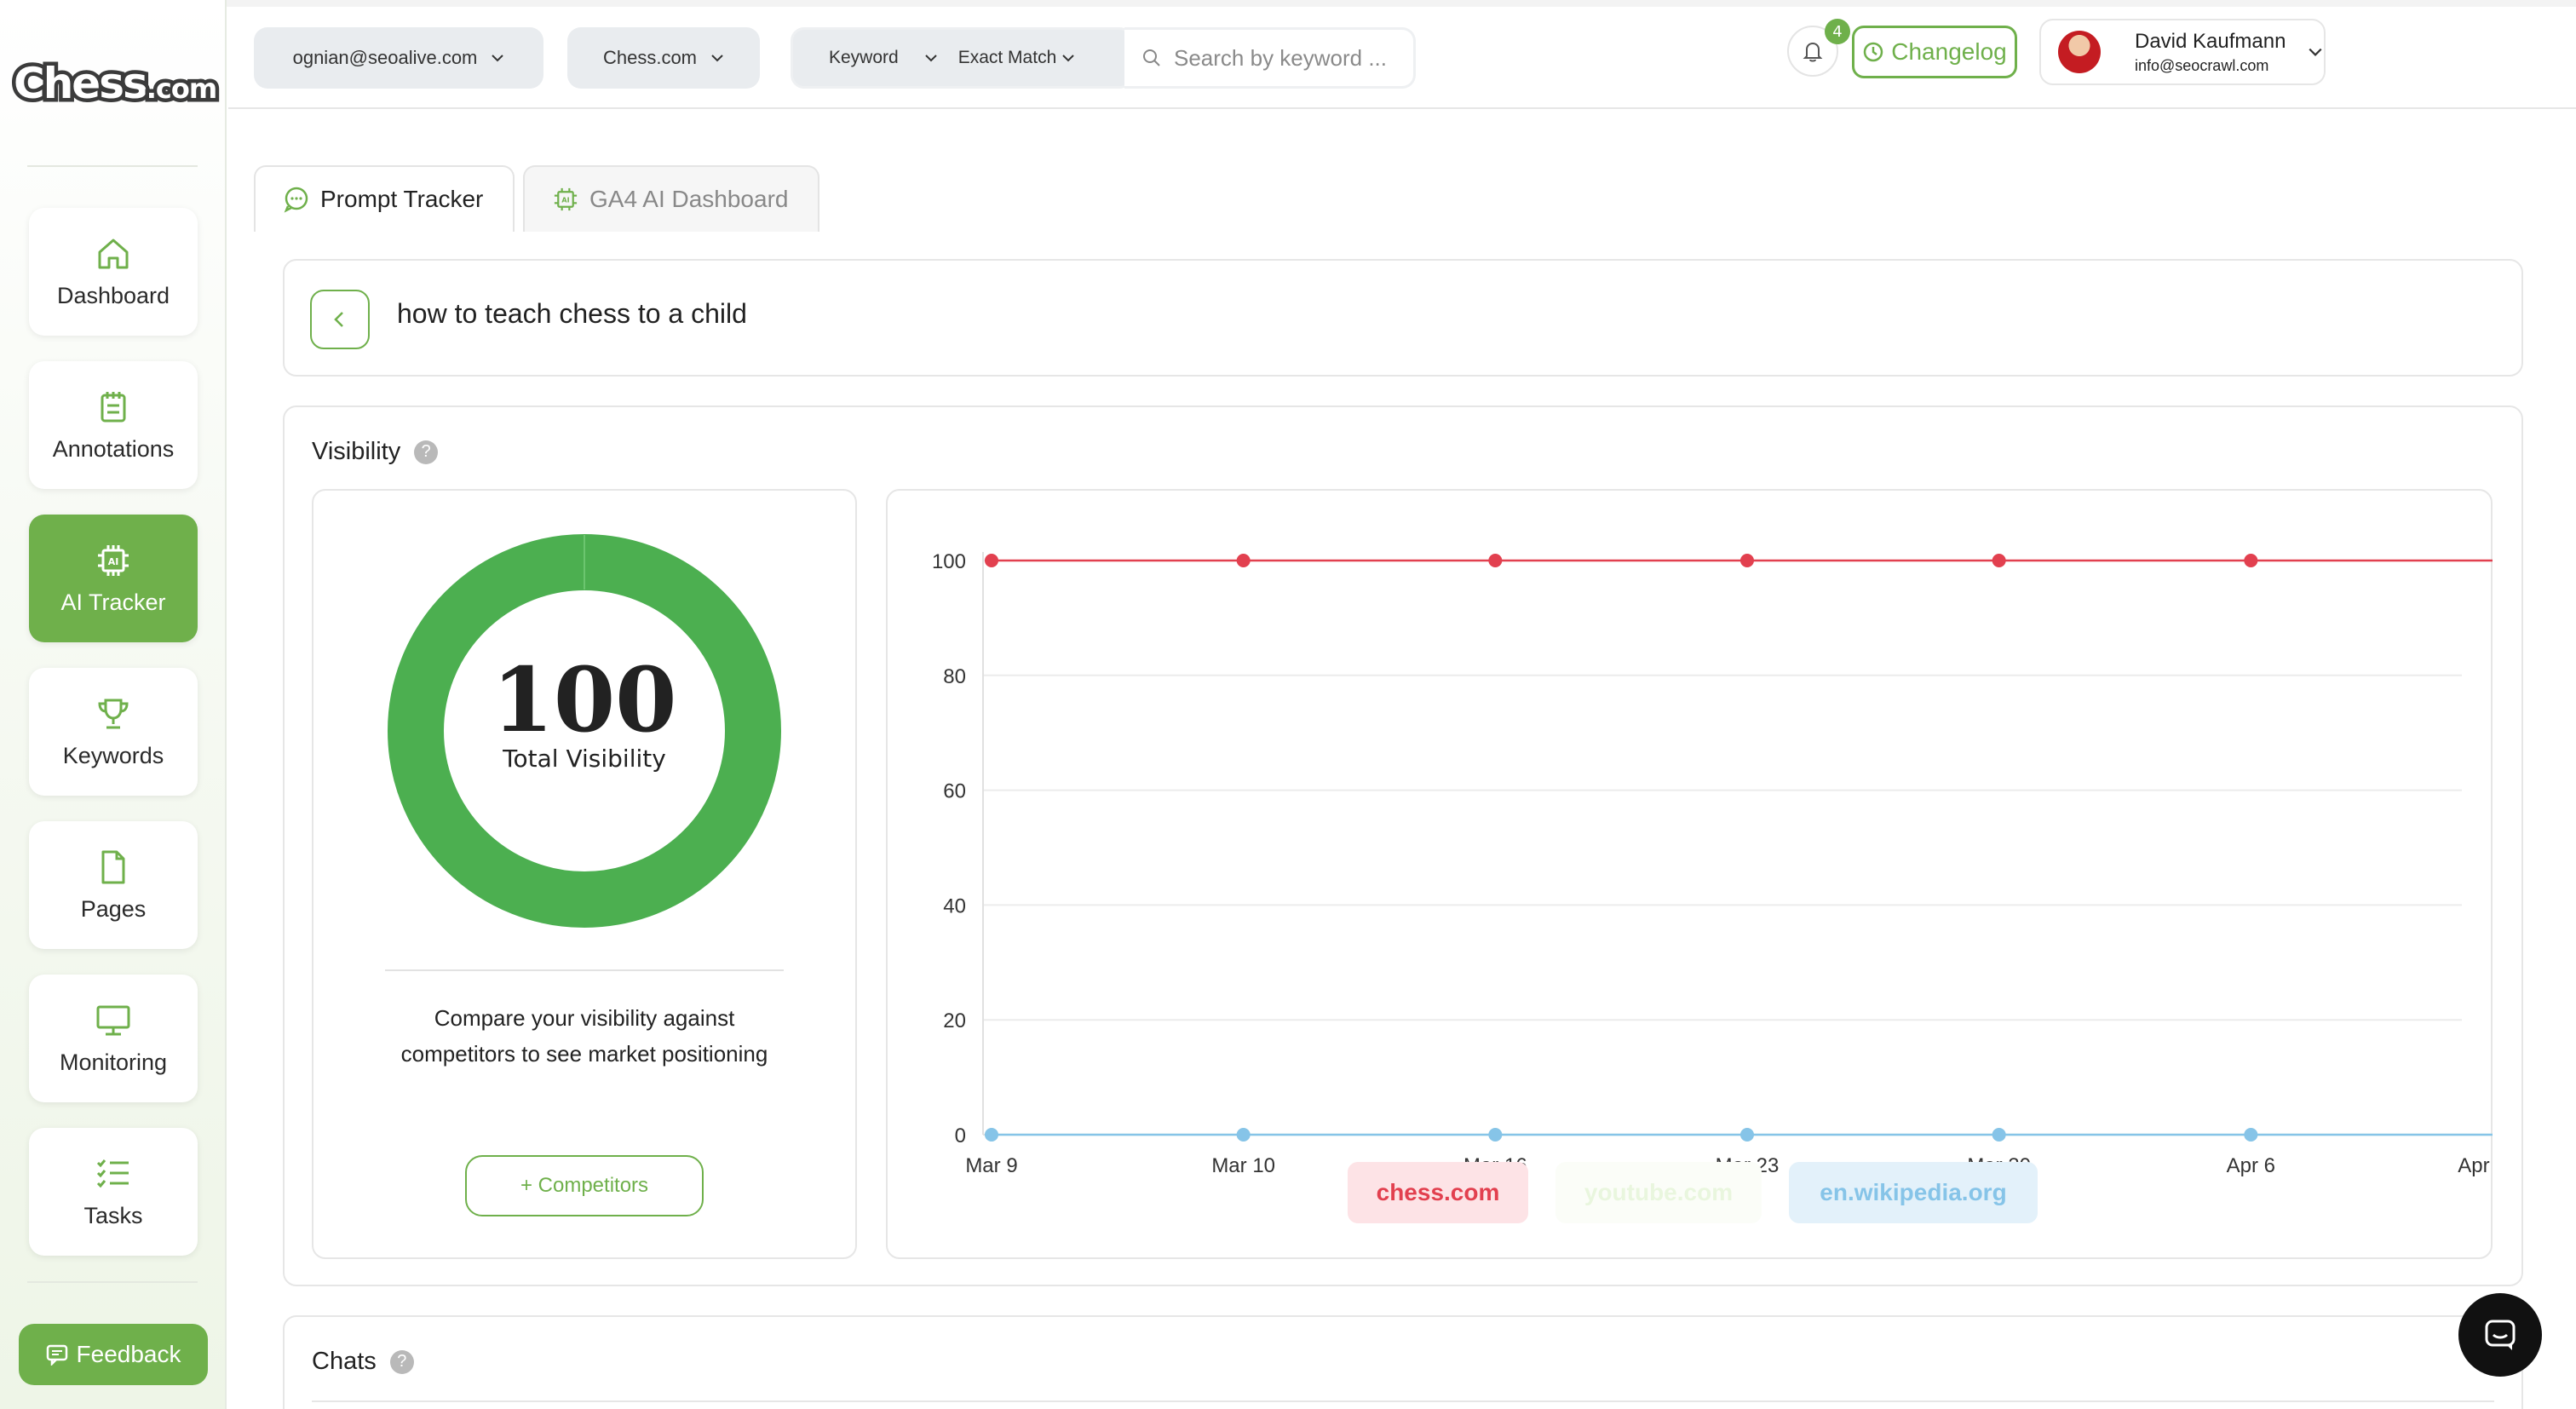 The image size is (2576, 1409). Describe the element at coordinates (402, 199) in the screenshot. I see `tab-label: Prompt Tracker` at that location.